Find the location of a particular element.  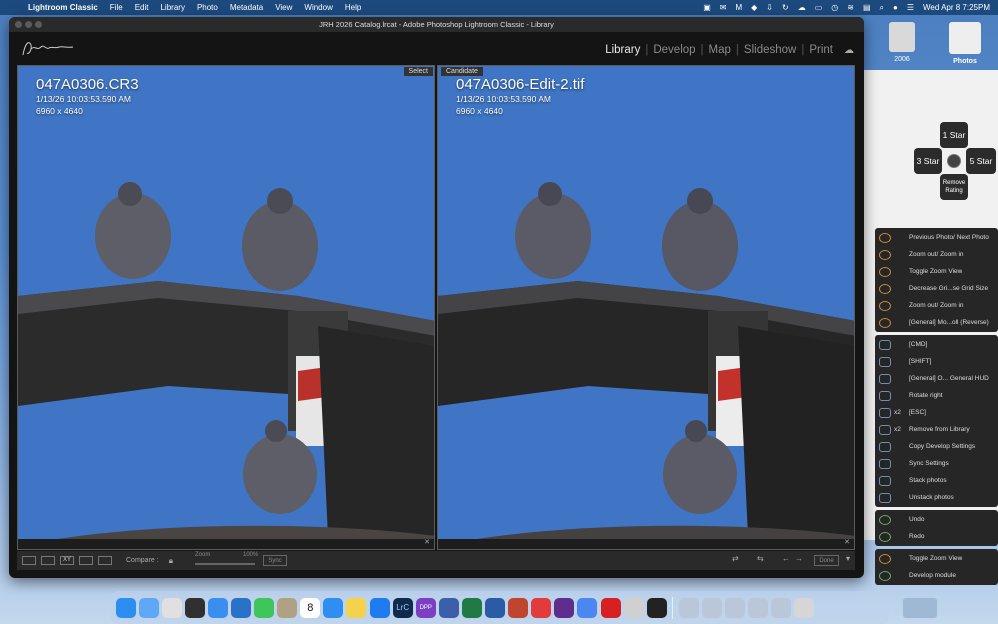

hud-row: [General] Mo...oll (Reverse) is located at coordinates (936, 322).